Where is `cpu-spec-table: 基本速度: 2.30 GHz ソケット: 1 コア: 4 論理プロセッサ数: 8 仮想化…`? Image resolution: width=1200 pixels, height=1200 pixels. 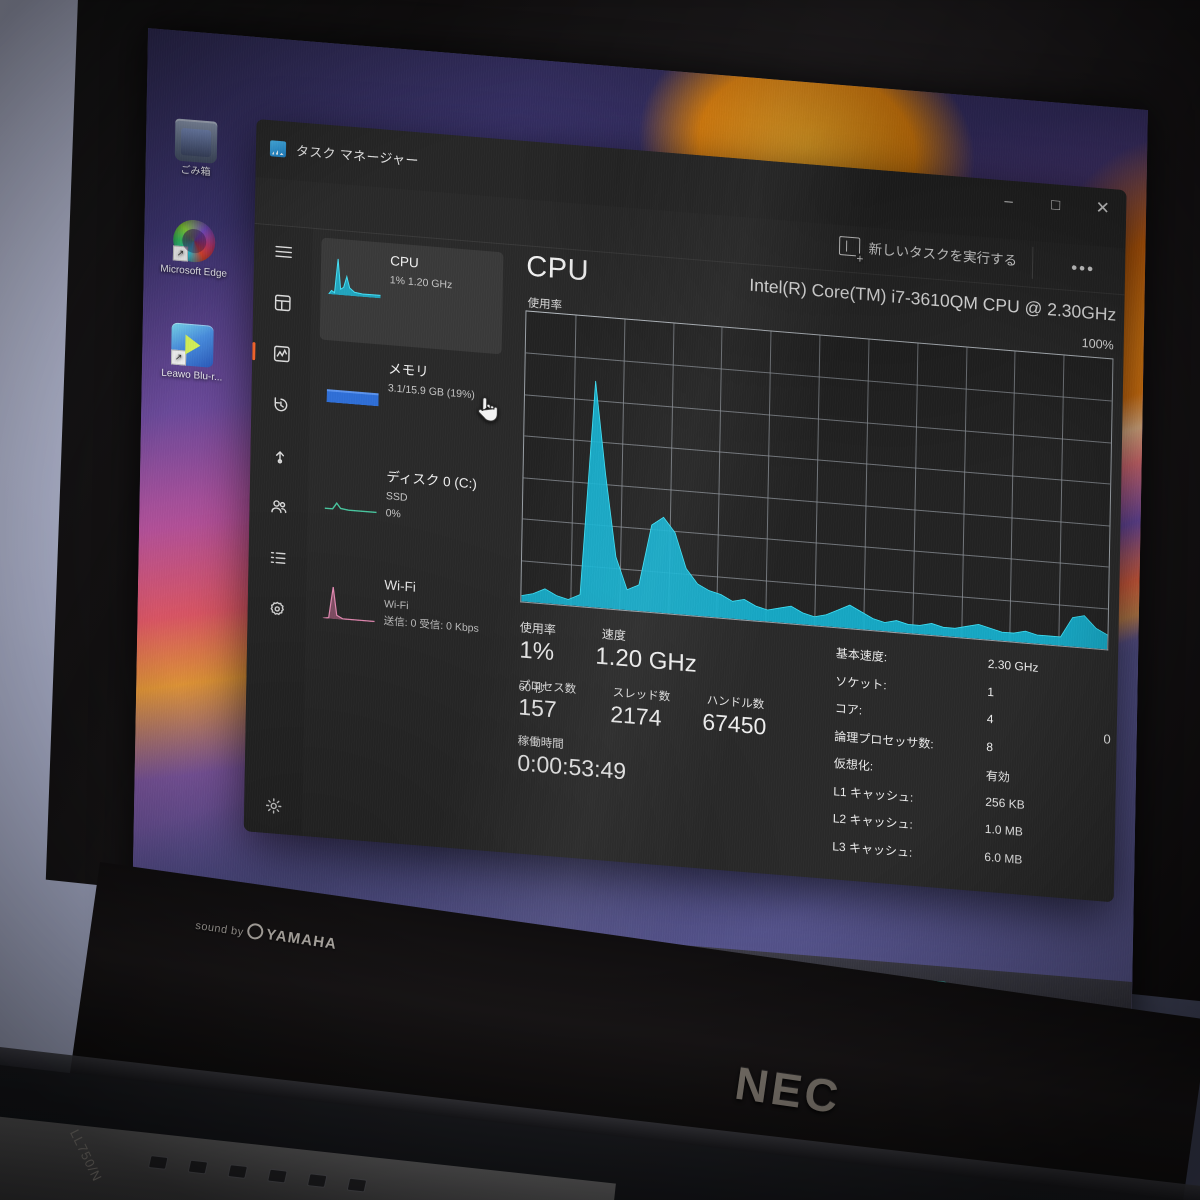
cpu-spec-table: 基本速度: 2.30 GHz ソケット: 1 コア: 4 論理プロセッサ数: 8 仮想化… is located at coordinates (979, 767).